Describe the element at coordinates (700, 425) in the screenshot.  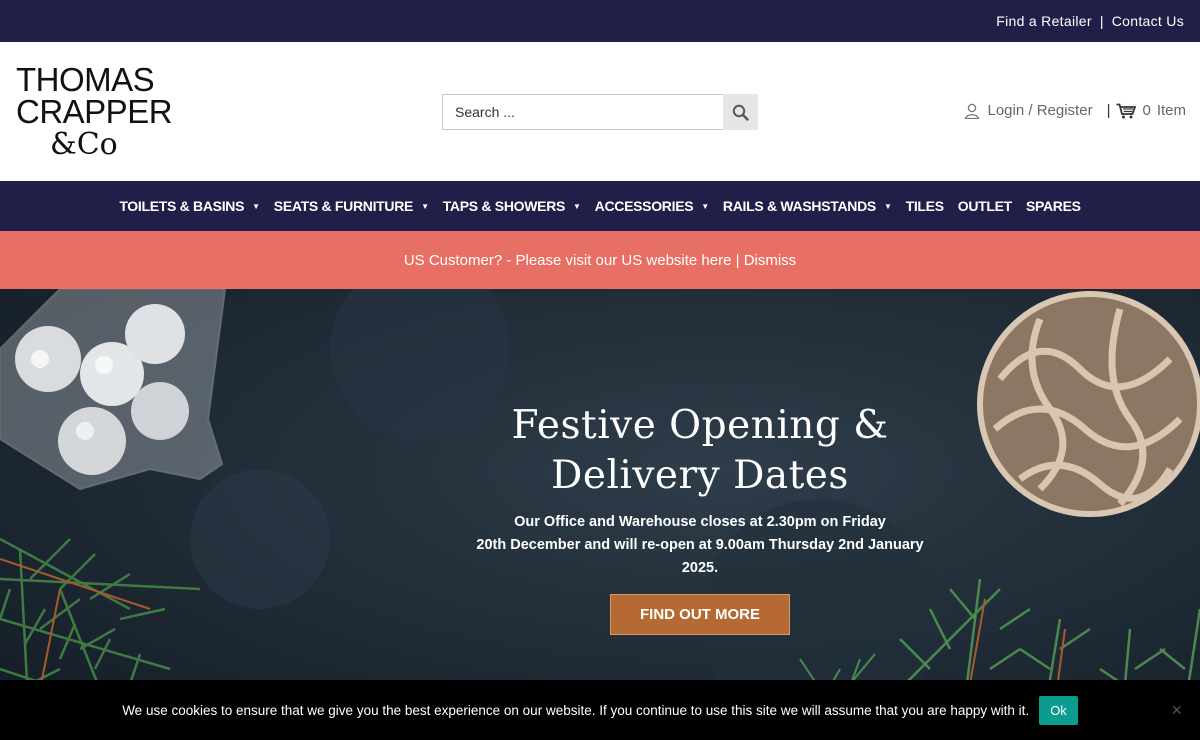
I see `hero-title-line-1: Festive Opening &` at that location.